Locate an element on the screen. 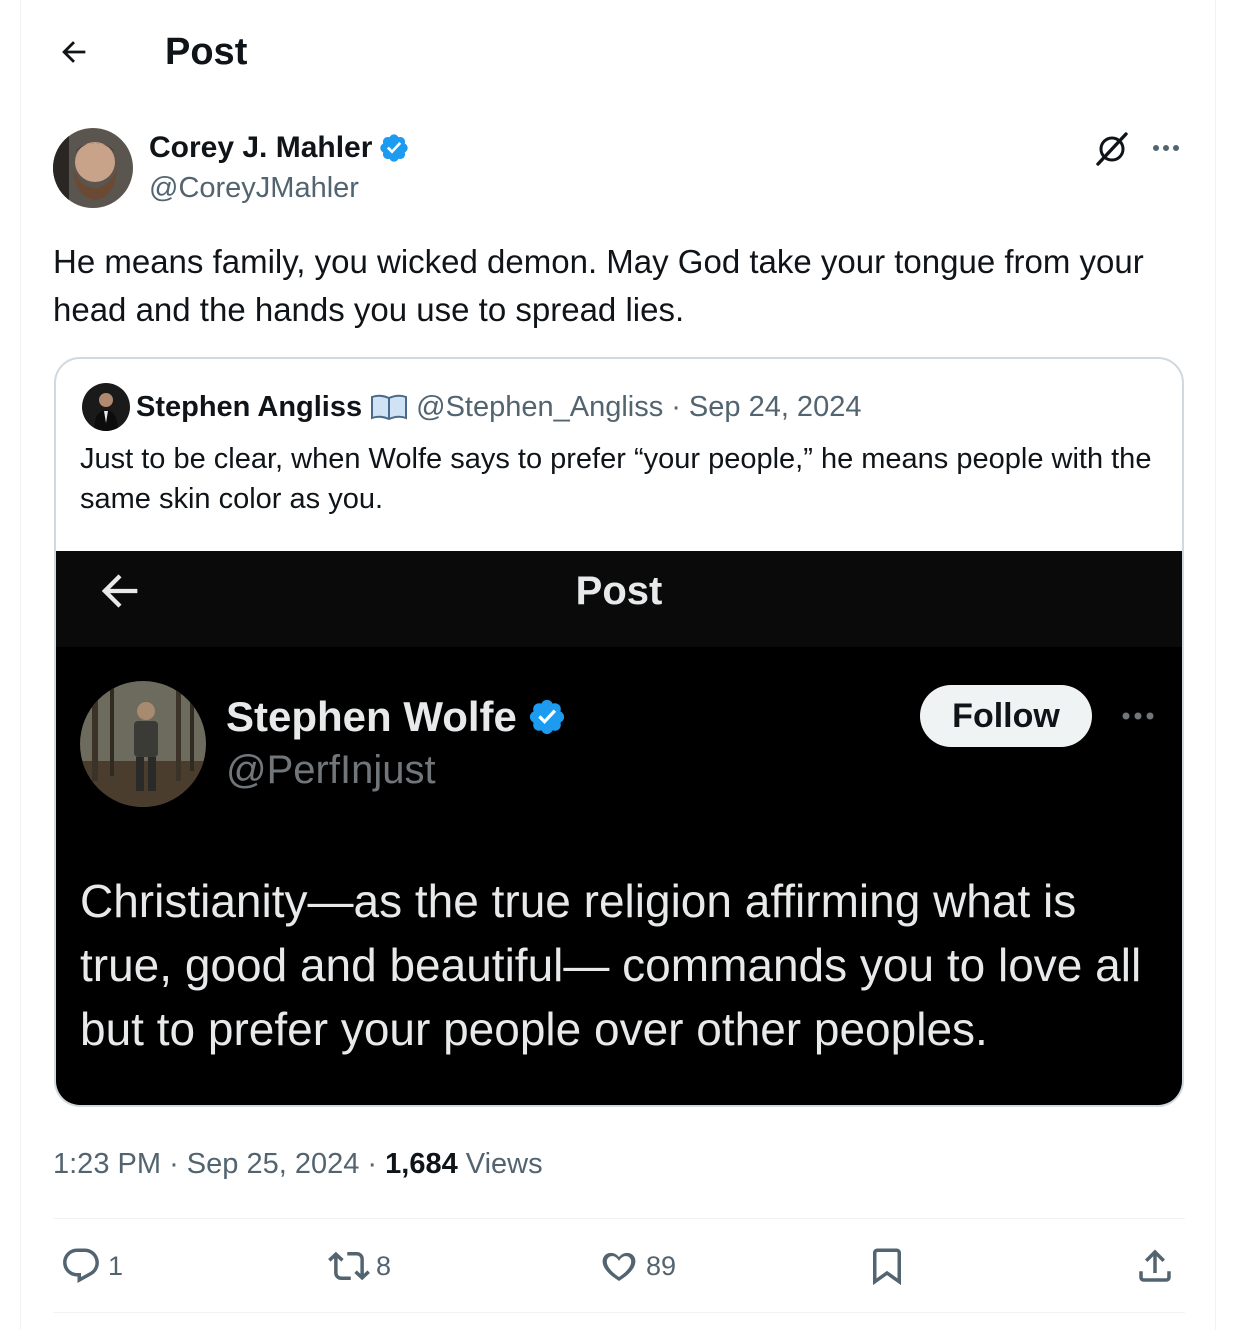 The image size is (1234, 1330). reply-button: 1 is located at coordinates (91, 1266).